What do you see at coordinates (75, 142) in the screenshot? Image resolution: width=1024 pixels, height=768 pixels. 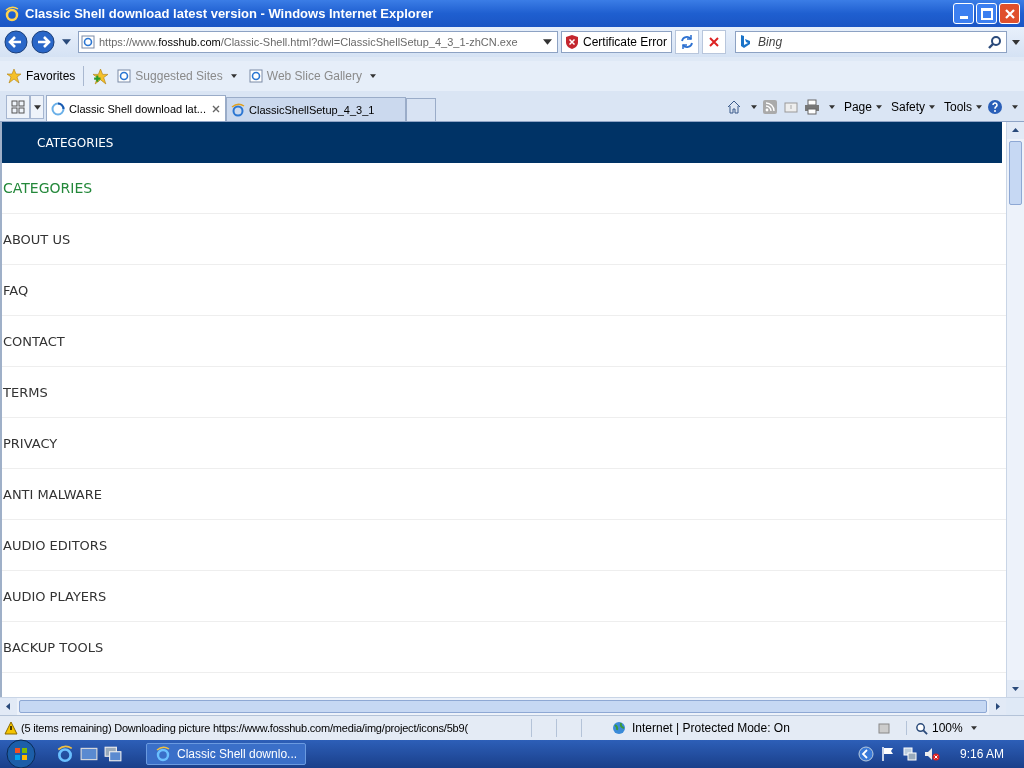 I see `header-link: CATEGORIES` at bounding box center [75, 142].